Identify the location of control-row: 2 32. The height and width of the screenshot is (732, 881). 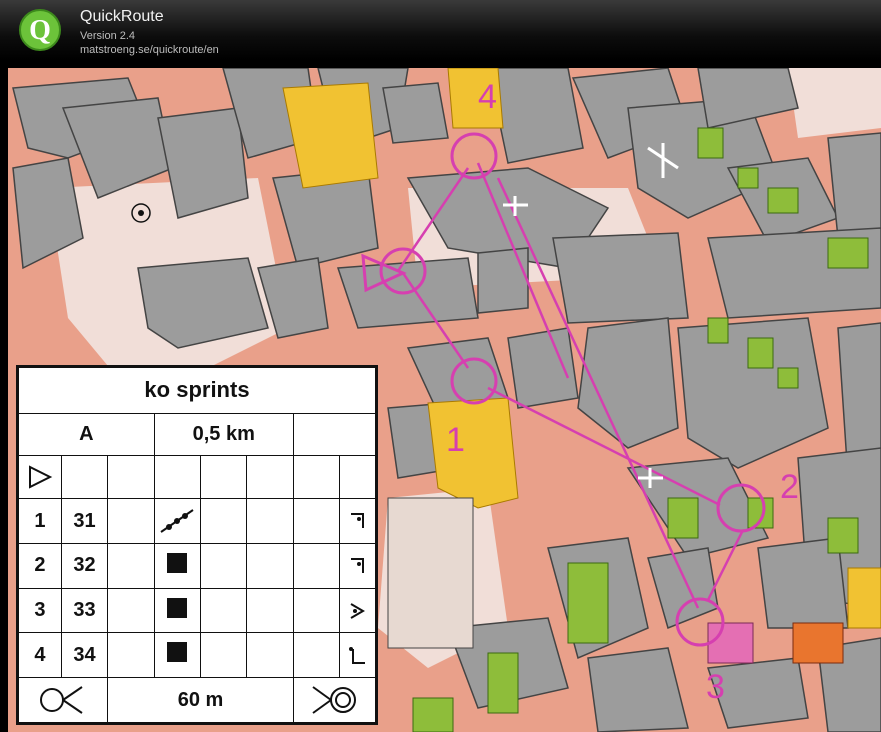
(197, 565).